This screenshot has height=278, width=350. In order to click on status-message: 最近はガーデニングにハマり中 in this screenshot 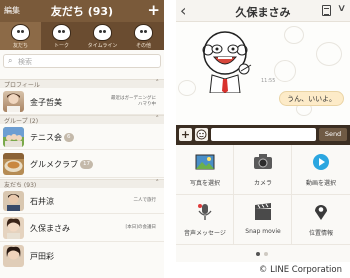, I will do `click(133, 101)`.